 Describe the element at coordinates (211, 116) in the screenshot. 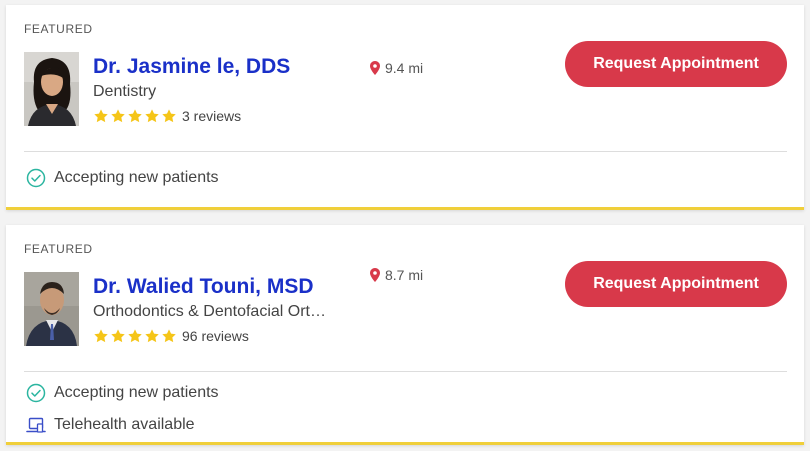

I see `reviews-link: 3 reviews` at that location.